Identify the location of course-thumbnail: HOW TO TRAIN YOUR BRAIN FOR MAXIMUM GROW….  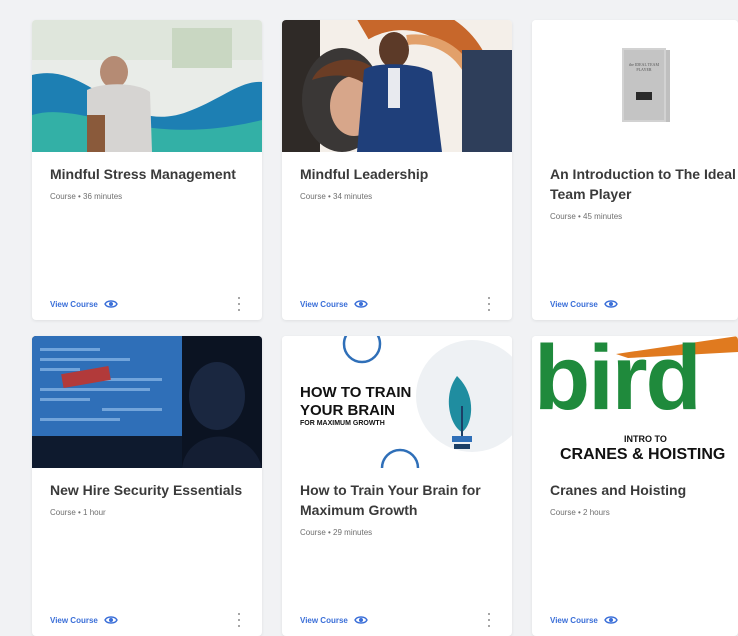
(397, 402).